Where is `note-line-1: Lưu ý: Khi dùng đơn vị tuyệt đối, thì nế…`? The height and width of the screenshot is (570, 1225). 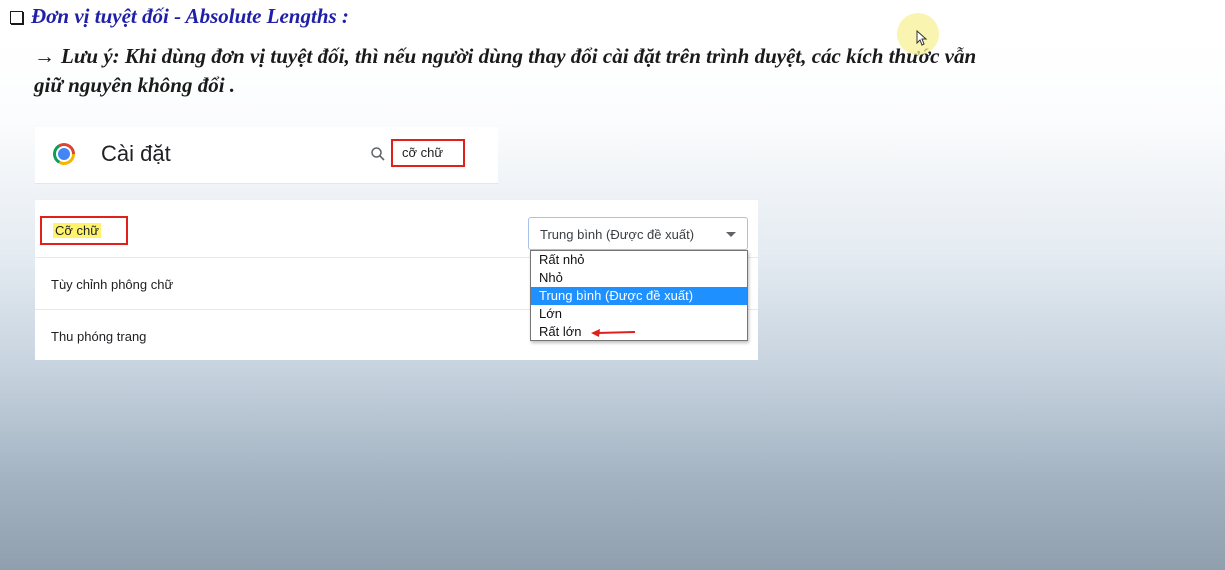 note-line-1: Lưu ý: Khi dùng đơn vị tuyệt đối, thì nế… is located at coordinates (519, 56).